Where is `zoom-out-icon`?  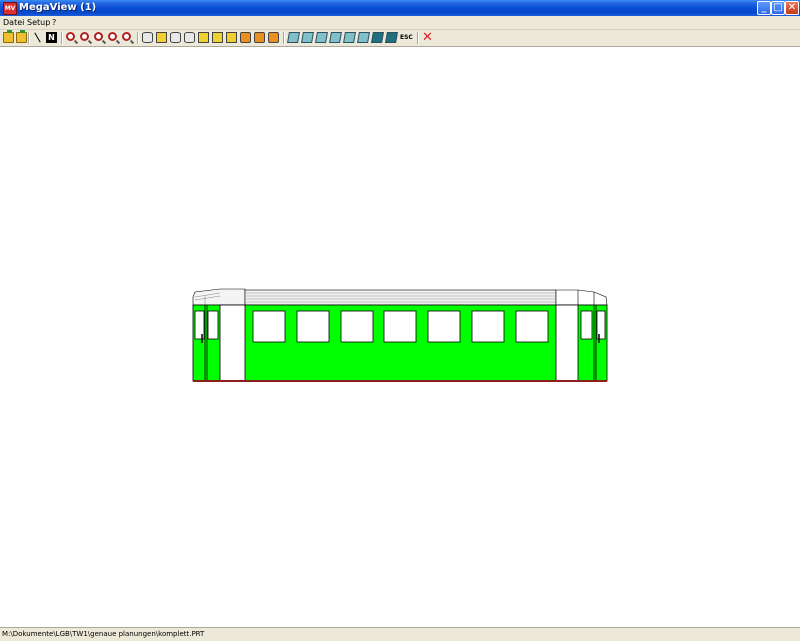 zoom-out-icon is located at coordinates (84, 36).